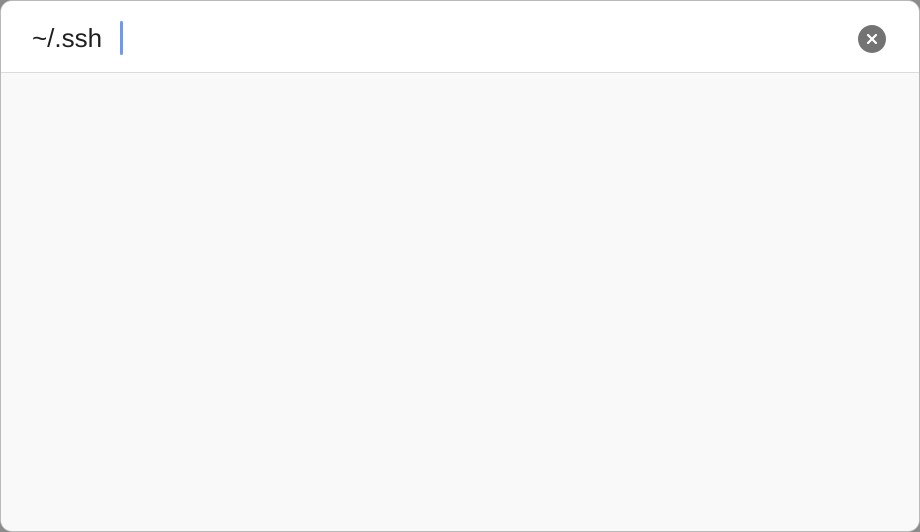 This screenshot has width=920, height=532. Describe the element at coordinates (121, 38) in the screenshot. I see `text-caret` at that location.